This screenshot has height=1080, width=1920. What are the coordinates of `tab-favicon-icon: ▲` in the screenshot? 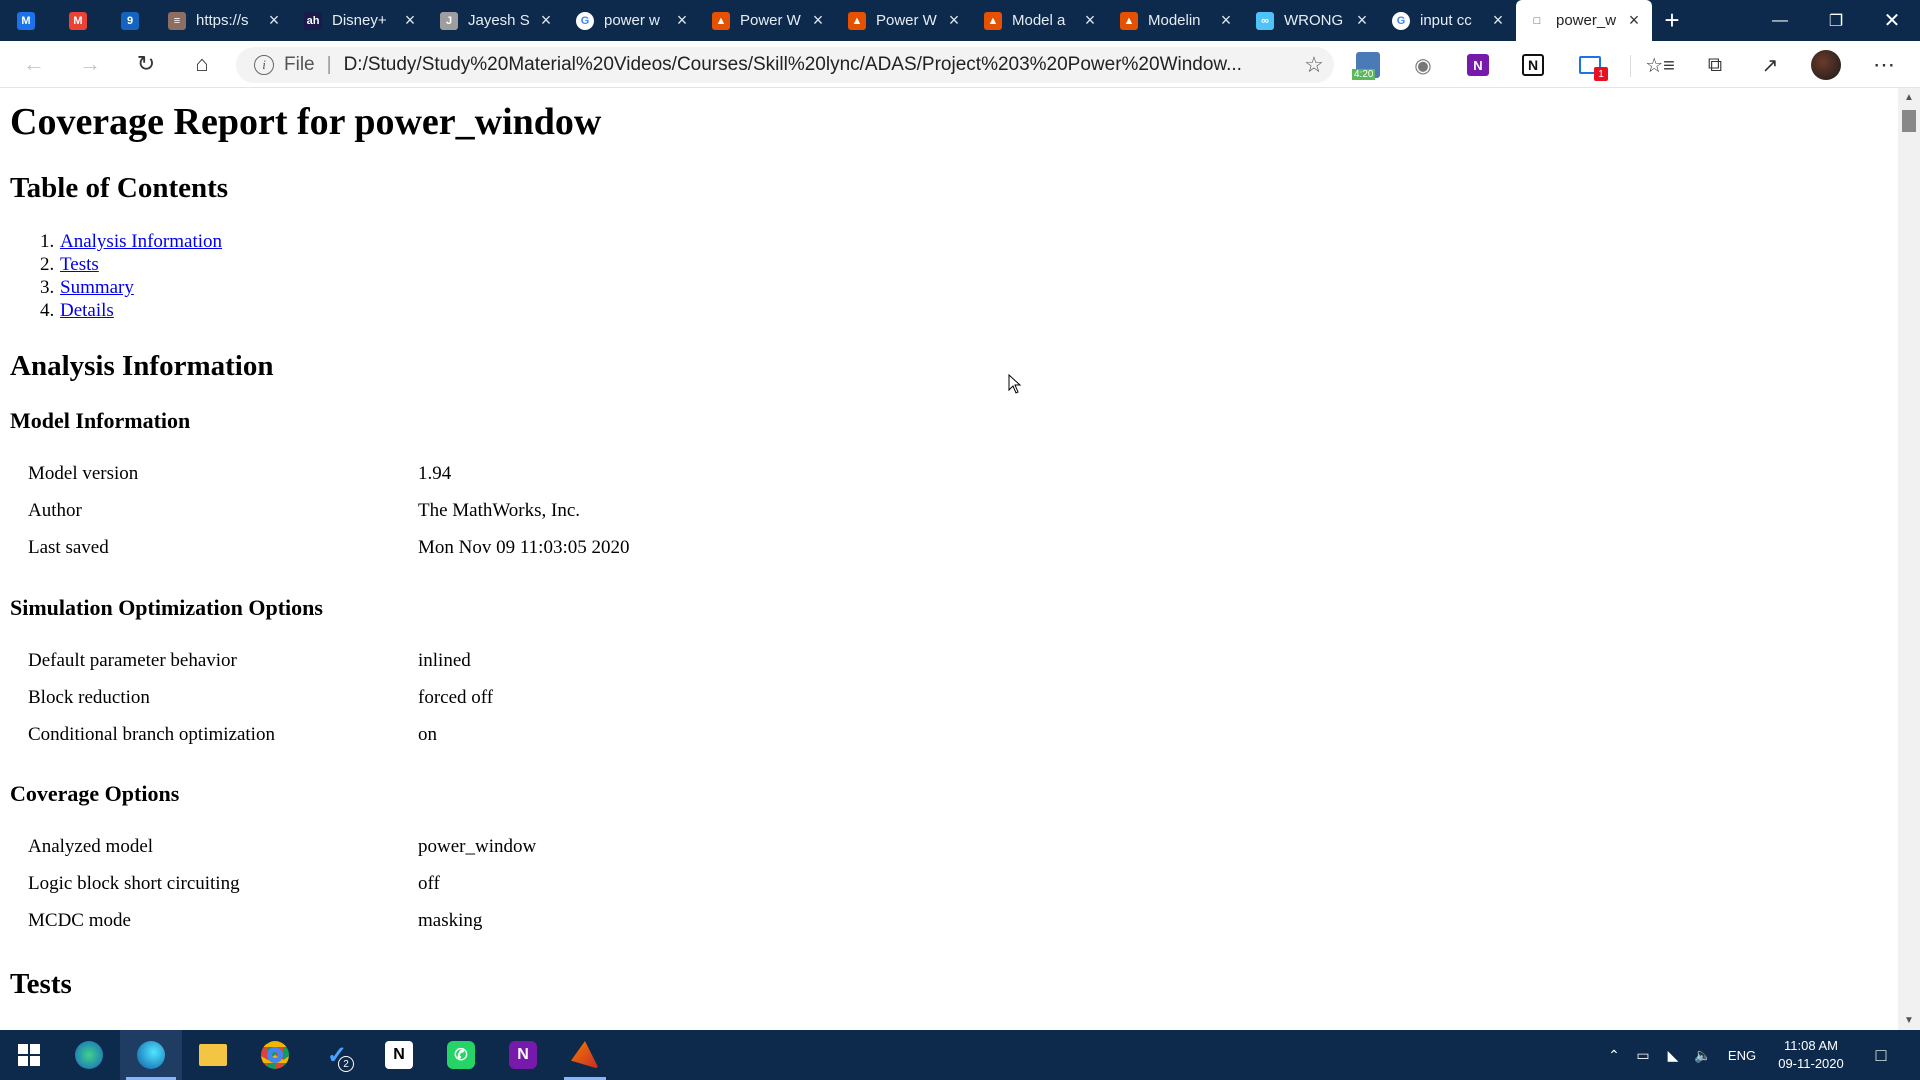 It's located at (993, 20).